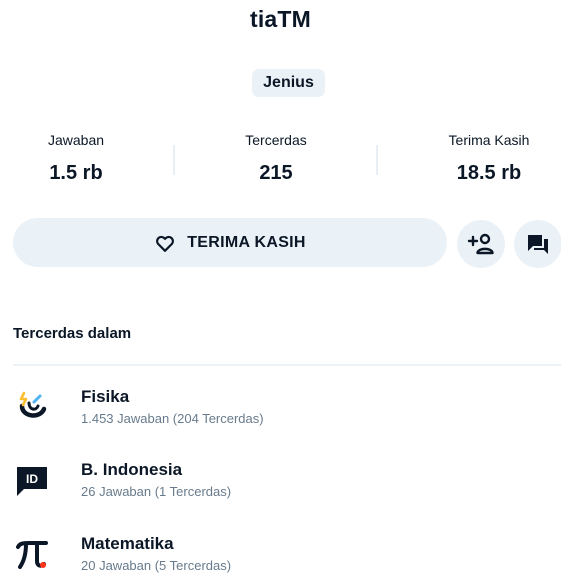 This screenshot has width=561, height=574. I want to click on heart-icon, so click(165, 243).